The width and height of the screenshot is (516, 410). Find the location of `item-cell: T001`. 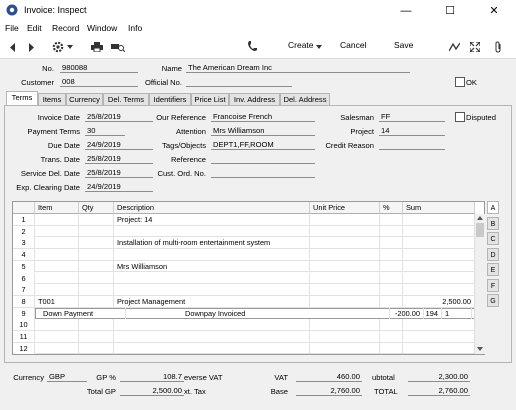

item-cell: T001 is located at coordinates (57, 301).